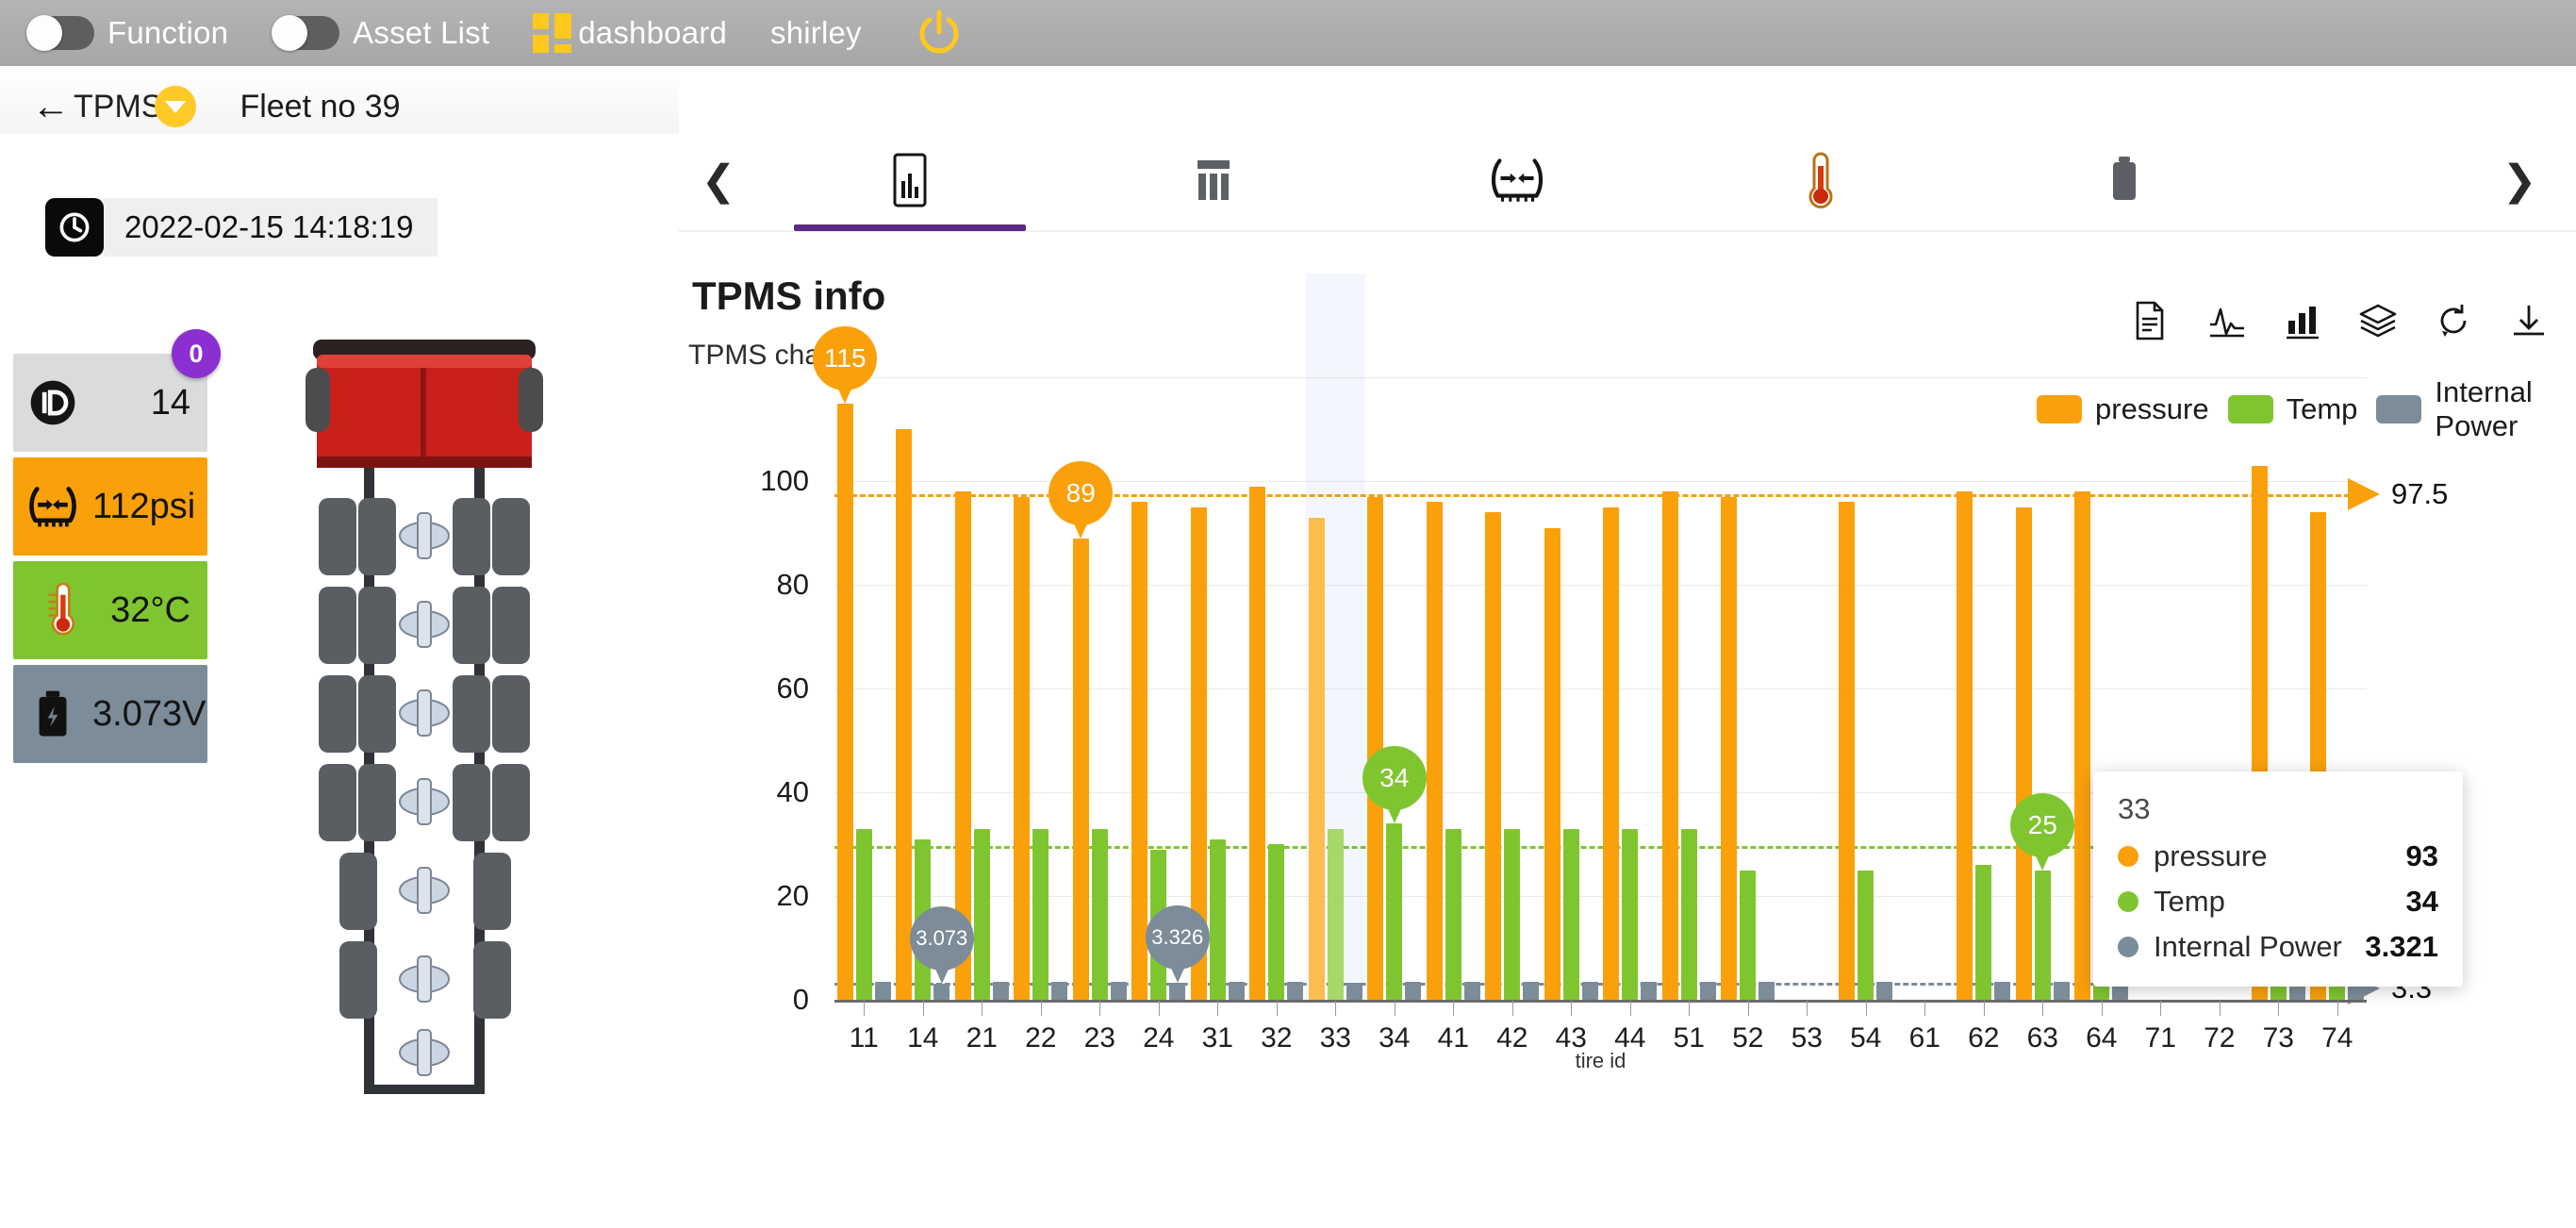 The image size is (2576, 1228). What do you see at coordinates (380, 33) in the screenshot?
I see `asset-list-toggle-group: Asset List` at bounding box center [380, 33].